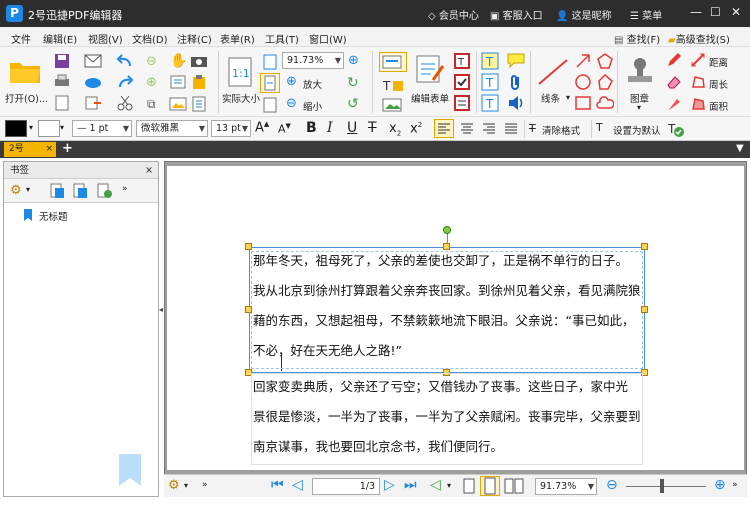  What do you see at coordinates (237, 38) in the screenshot?
I see `menu-form: 表单(R)` at bounding box center [237, 38].